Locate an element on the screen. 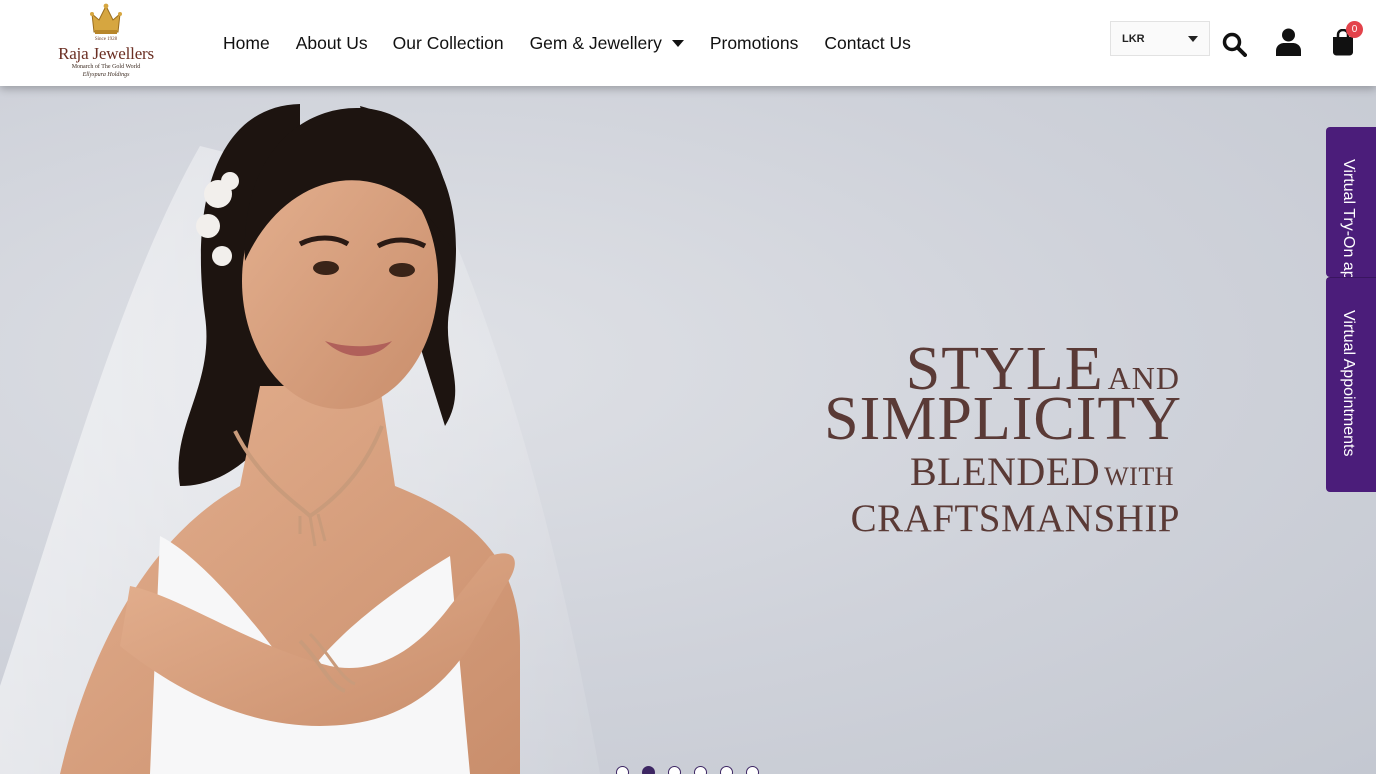 This screenshot has width=1376, height=774. nav-gem-jewellery-label: Gem & Jewellery is located at coordinates (595, 42).